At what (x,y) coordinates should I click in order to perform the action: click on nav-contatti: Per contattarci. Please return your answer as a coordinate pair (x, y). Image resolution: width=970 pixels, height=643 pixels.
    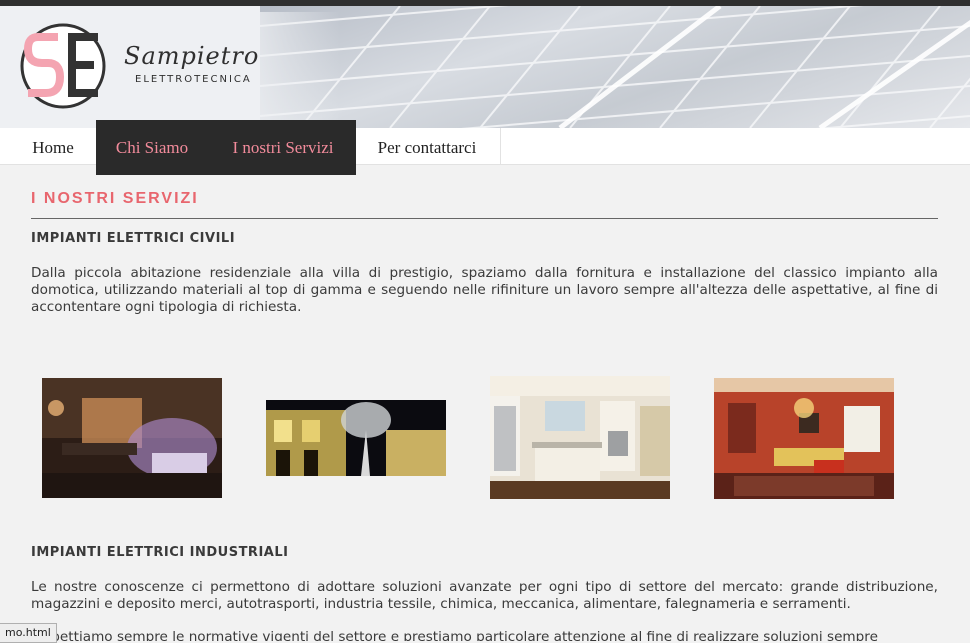
    Looking at the image, I should click on (427, 146).